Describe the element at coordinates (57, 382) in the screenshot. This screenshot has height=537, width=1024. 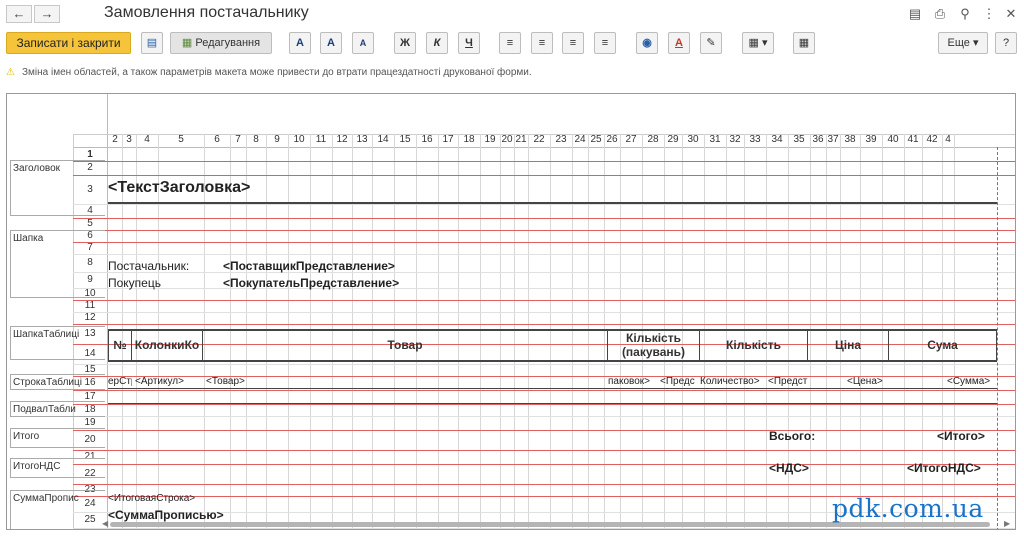
I see `area-stroka-tablytsi: СтрокаТаблиці` at that location.